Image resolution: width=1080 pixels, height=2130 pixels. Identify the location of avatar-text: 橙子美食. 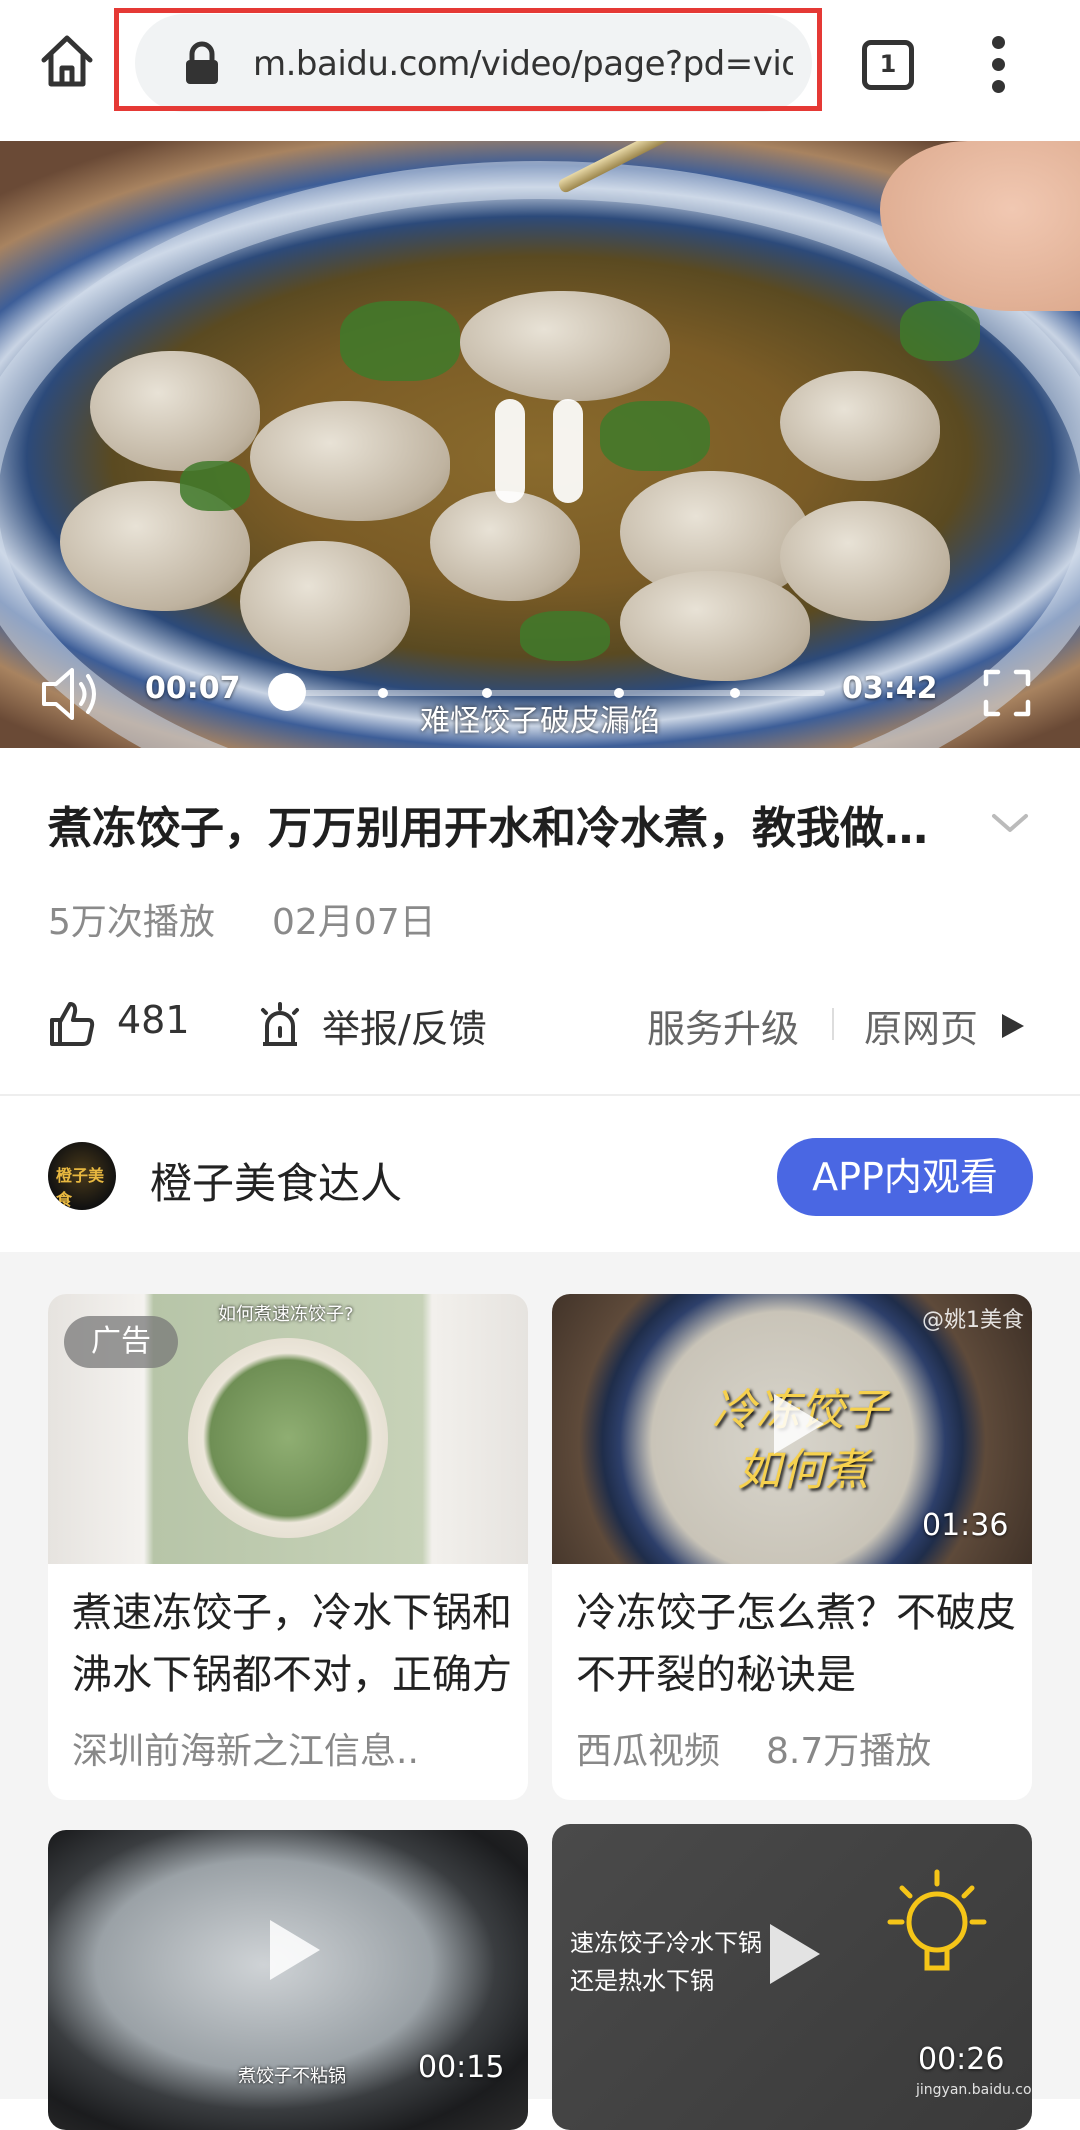
(80, 1187).